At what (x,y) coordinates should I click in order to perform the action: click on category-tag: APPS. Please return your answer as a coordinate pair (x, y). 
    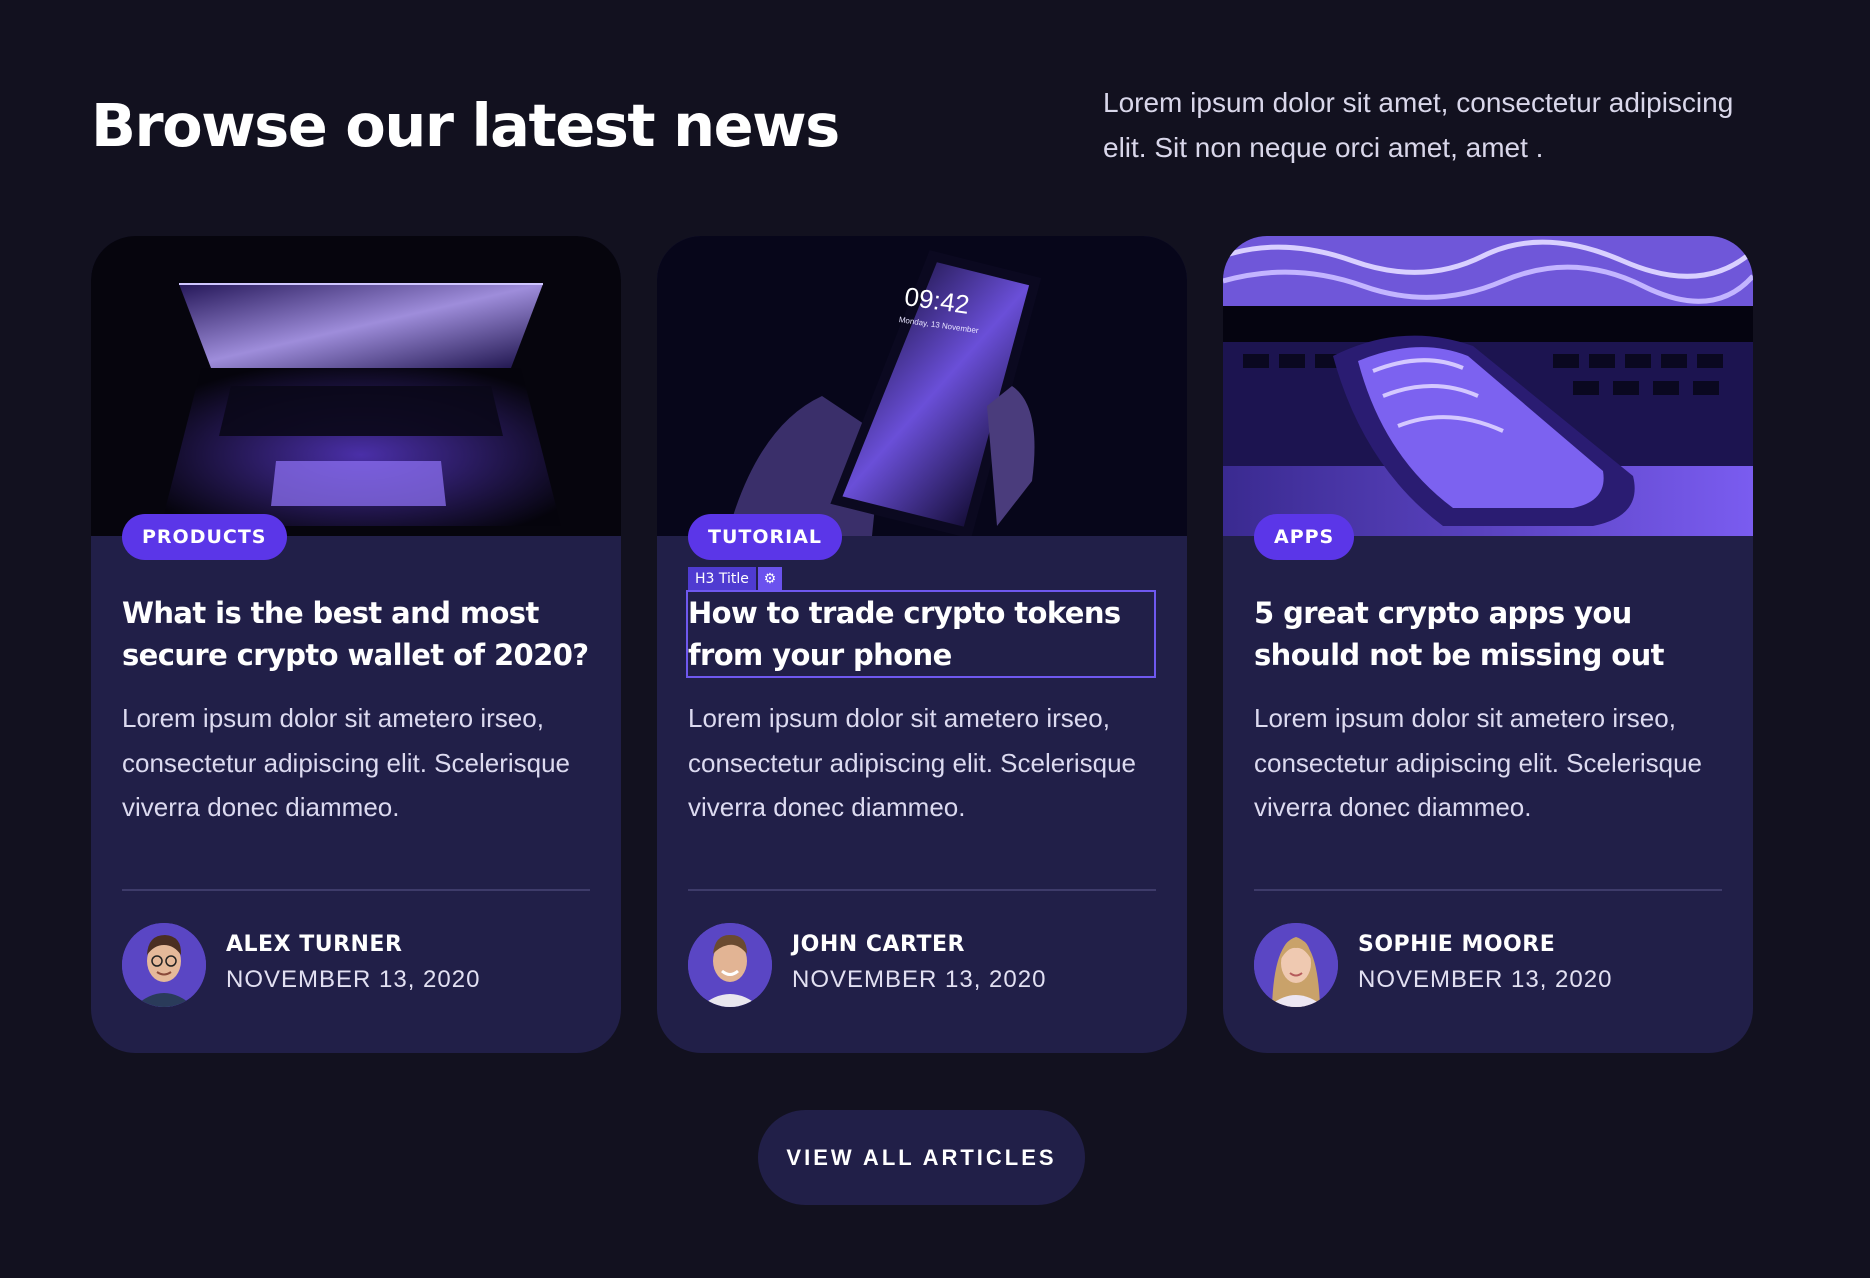
    Looking at the image, I should click on (1304, 537).